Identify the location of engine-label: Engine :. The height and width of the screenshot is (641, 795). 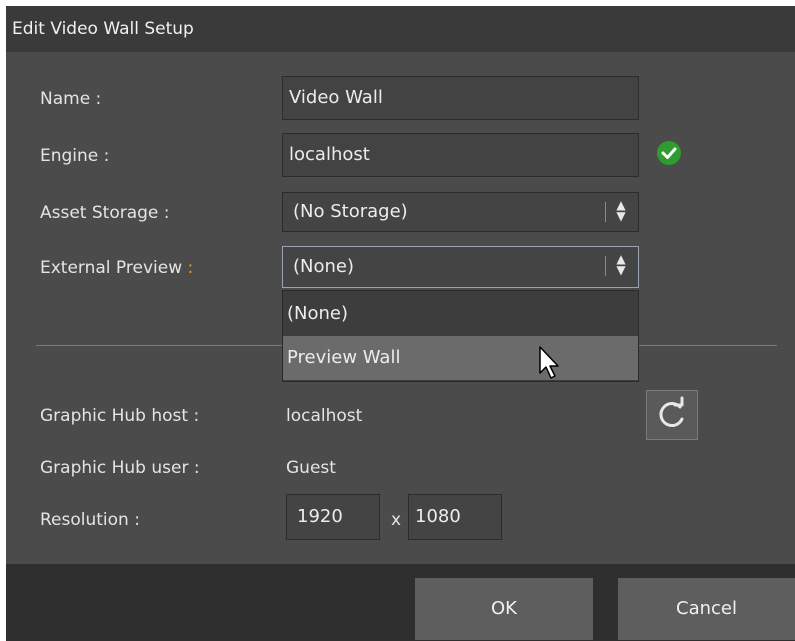
(75, 156).